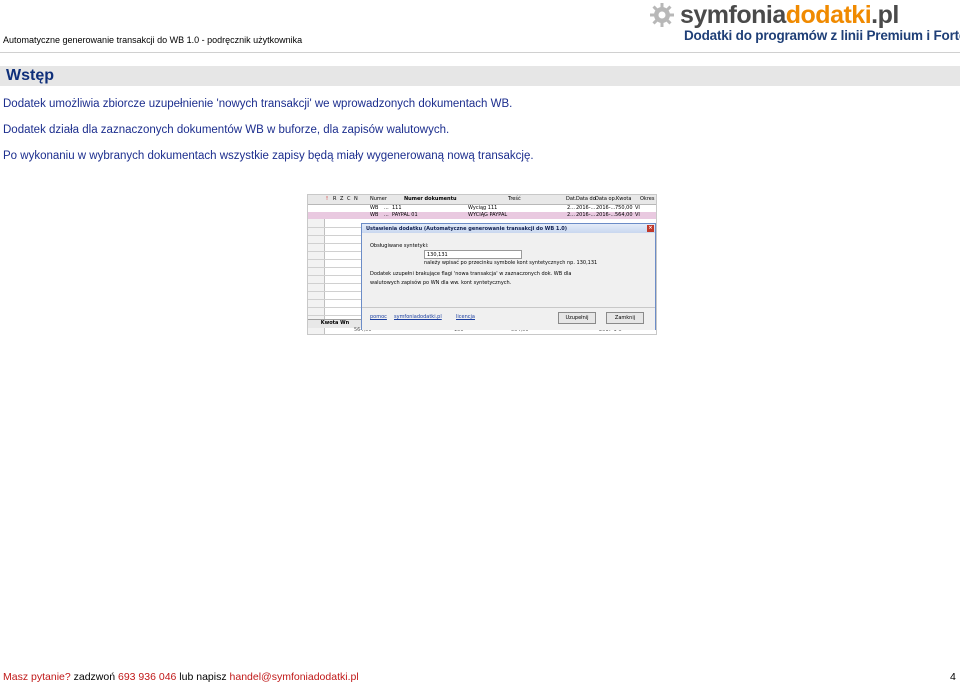 The image size is (960, 683). I want to click on logo-wordmark: symfoniadodatki.pl, so click(789, 15).